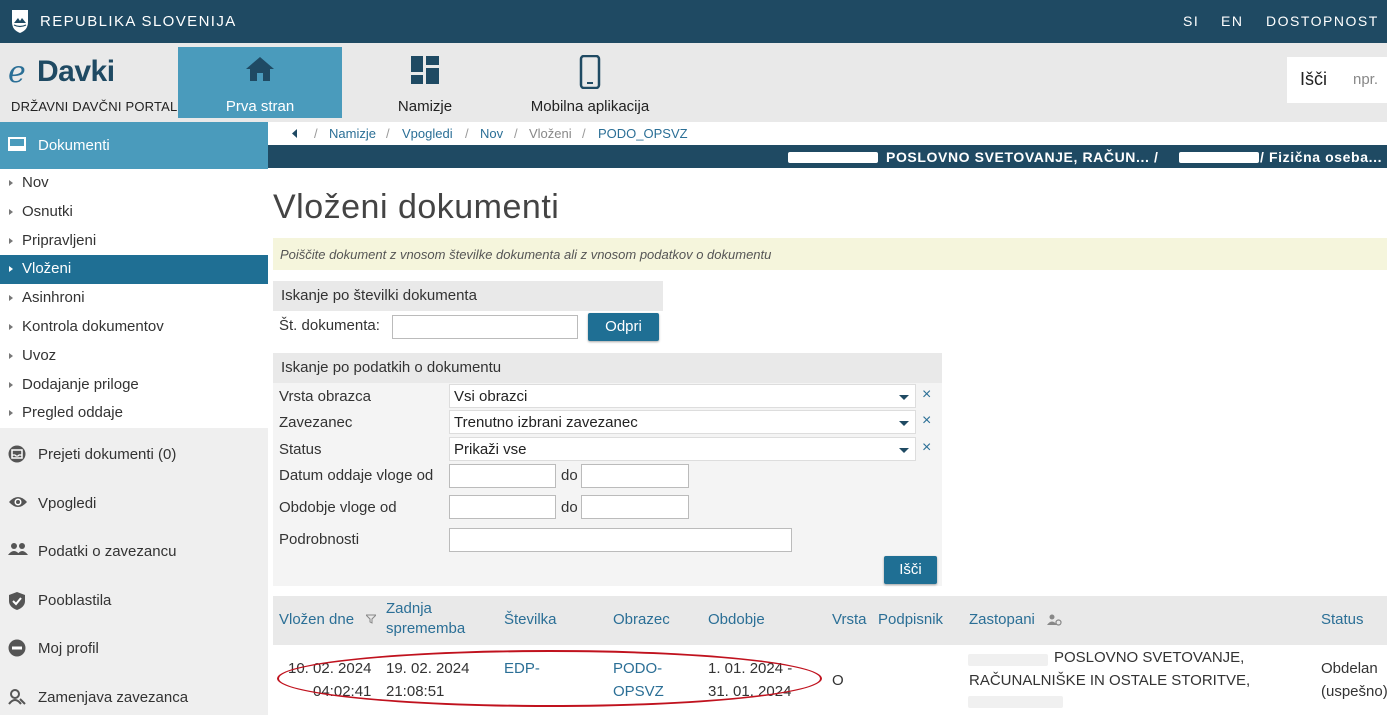 Image resolution: width=1387 pixels, height=715 pixels. What do you see at coordinates (260, 106) in the screenshot?
I see `tab-prva-stran-label: Prva stran` at bounding box center [260, 106].